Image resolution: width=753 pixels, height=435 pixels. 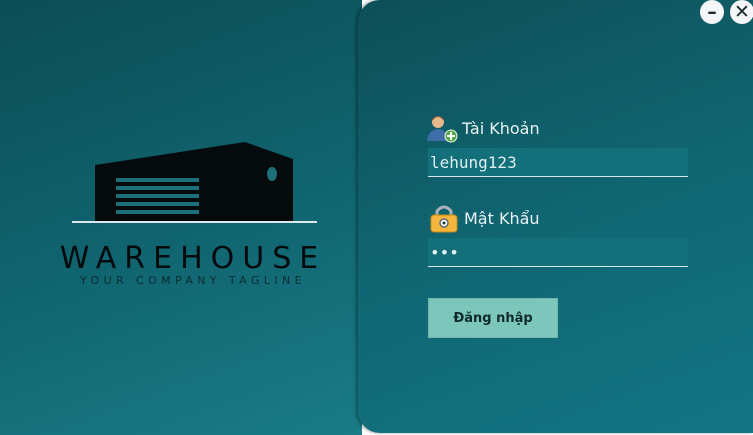 I want to click on warehouse-building-icon, so click(x=194, y=182).